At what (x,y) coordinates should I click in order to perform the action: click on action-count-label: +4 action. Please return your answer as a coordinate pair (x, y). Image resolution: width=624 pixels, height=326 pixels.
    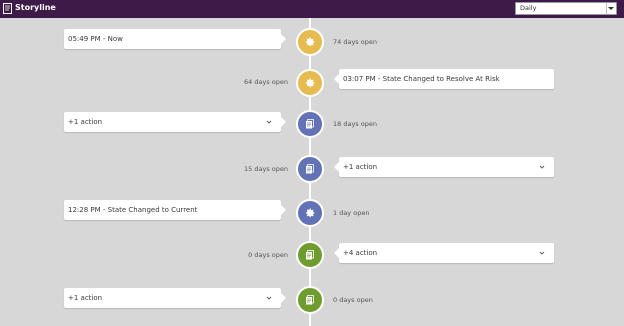
    Looking at the image, I should click on (360, 253).